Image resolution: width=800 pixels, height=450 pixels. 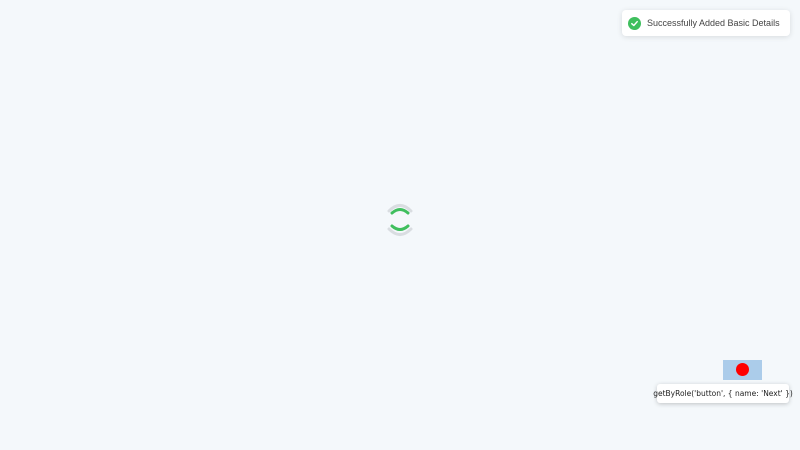 I want to click on success-toast: Successfully Added Basic Details, so click(x=706, y=23).